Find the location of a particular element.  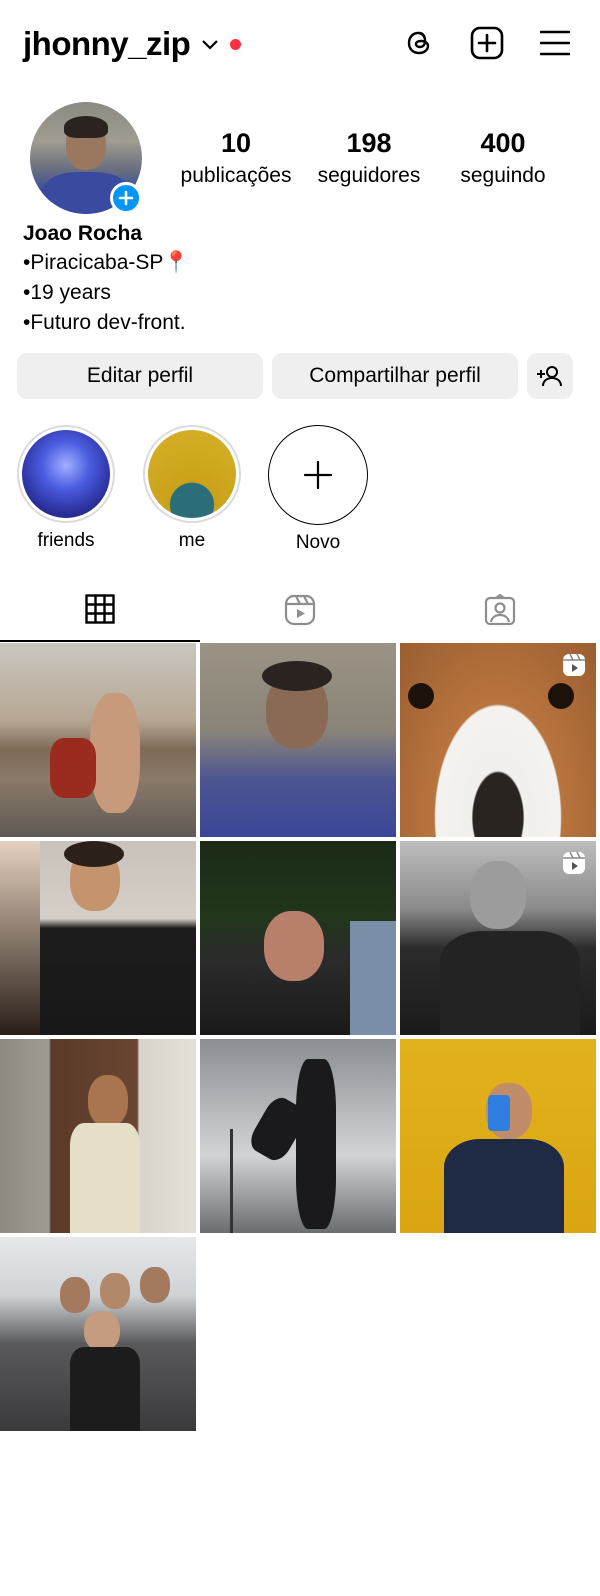

top-bar: jhonny_zip is located at coordinates (300, 44).